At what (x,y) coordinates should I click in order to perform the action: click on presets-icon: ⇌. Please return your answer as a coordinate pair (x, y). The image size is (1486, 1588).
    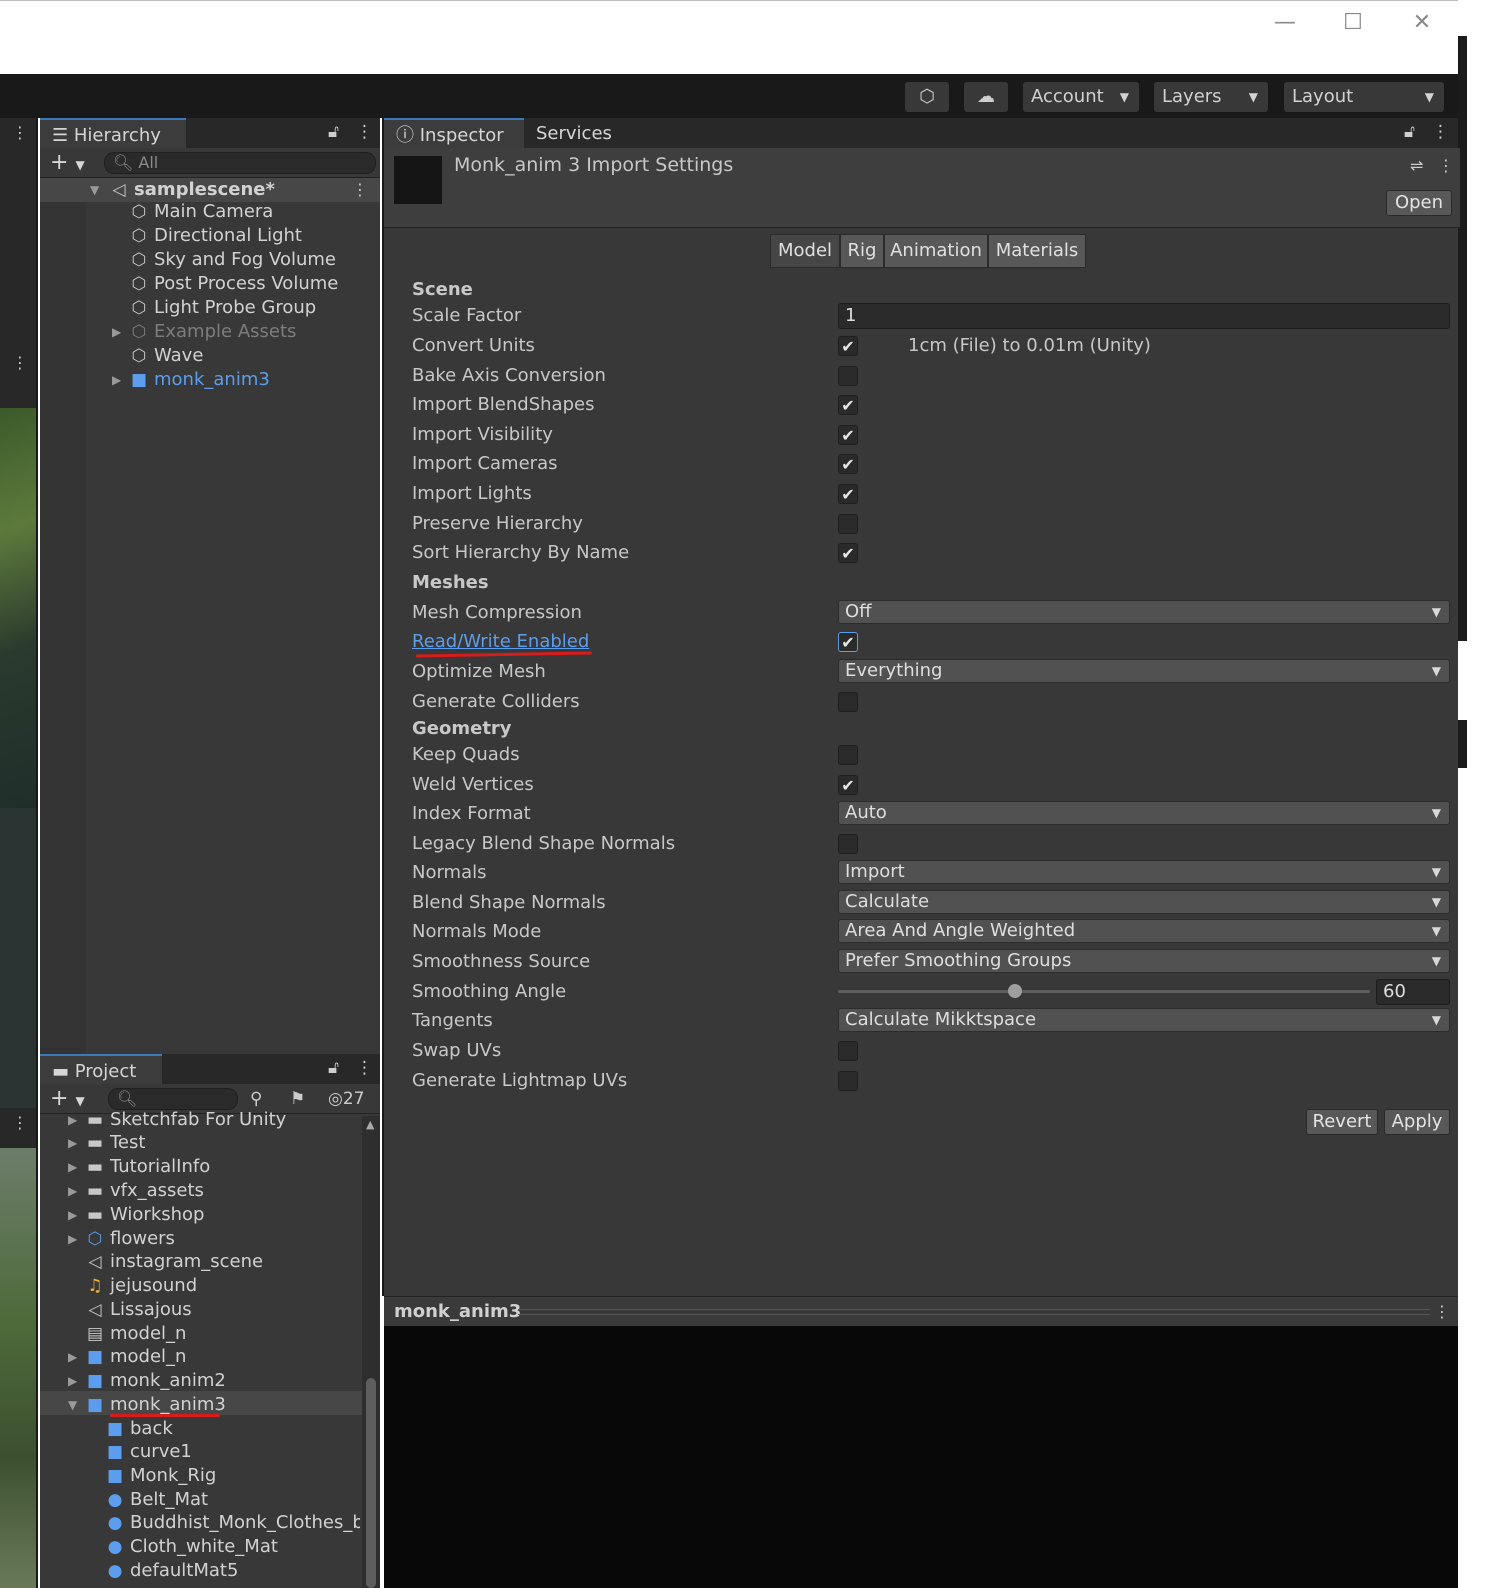
    Looking at the image, I should click on (1416, 165).